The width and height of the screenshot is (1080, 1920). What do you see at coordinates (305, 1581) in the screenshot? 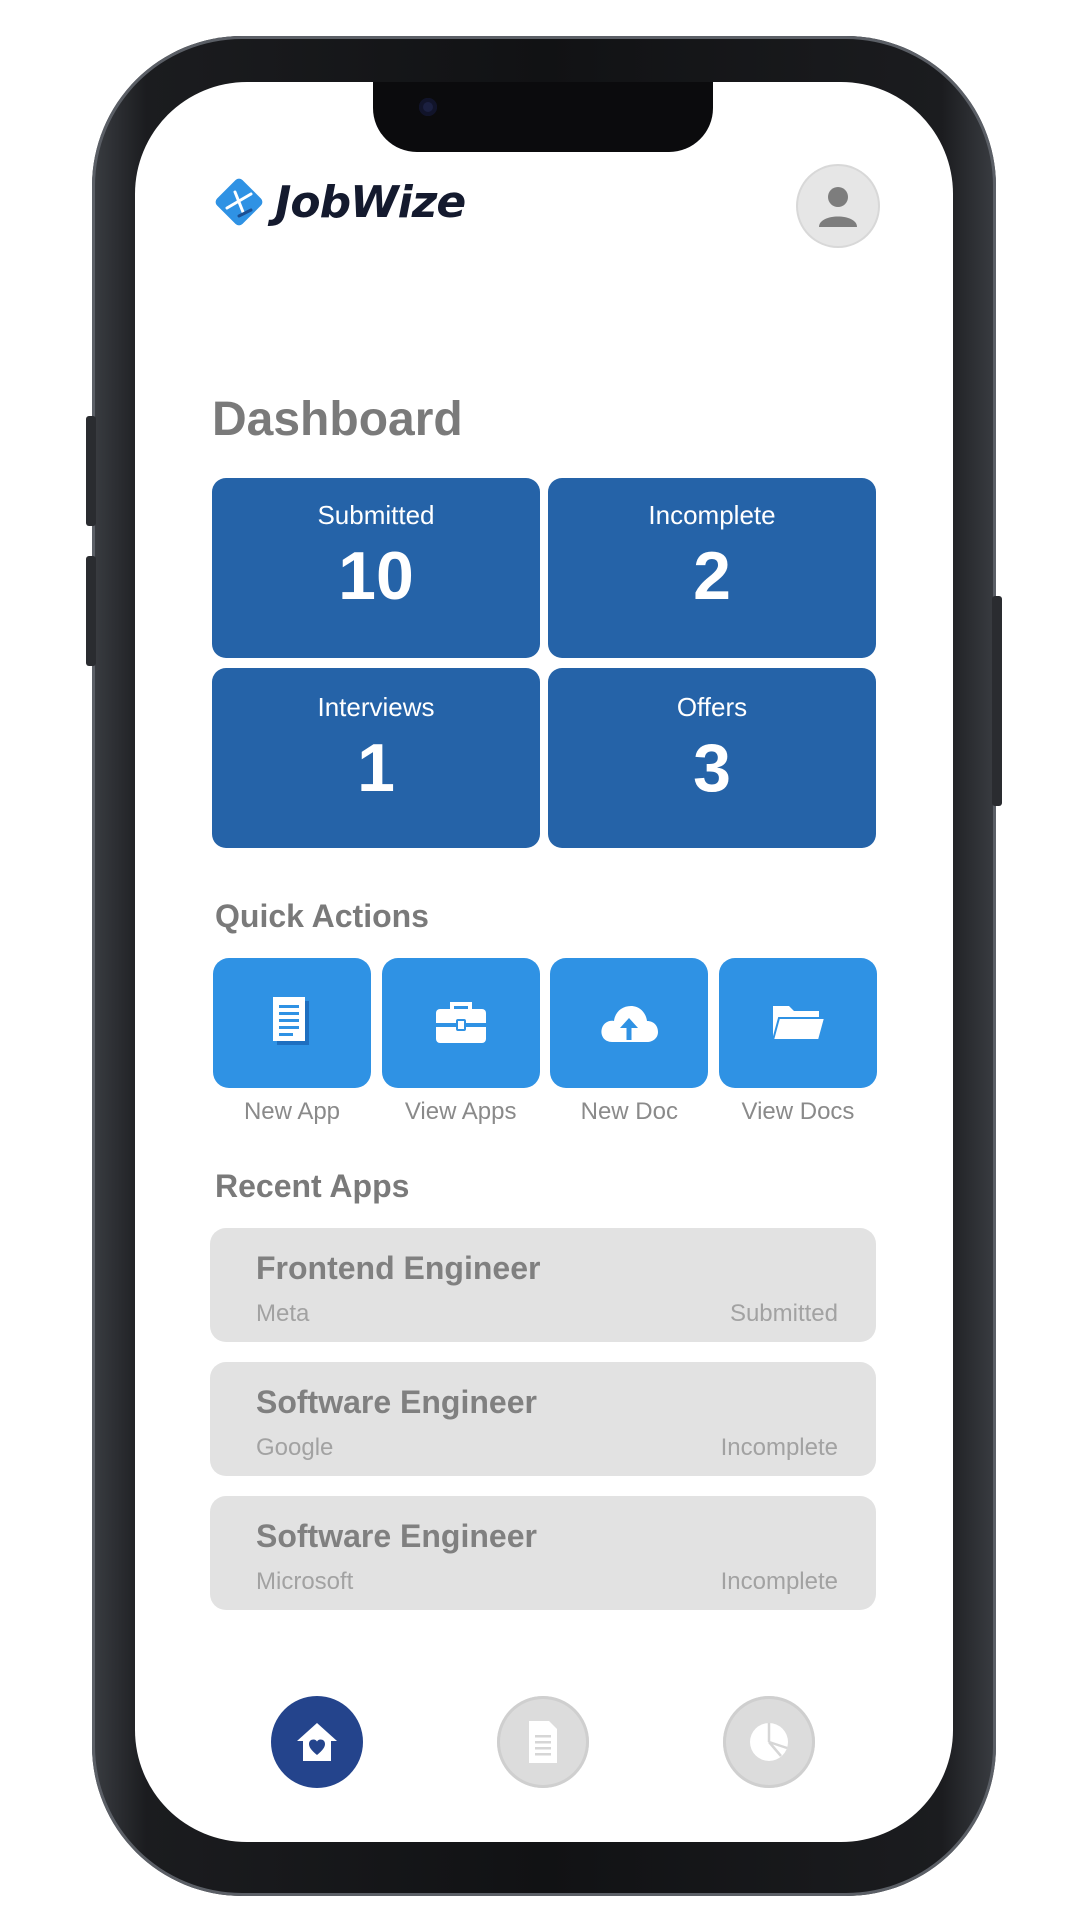
I see `company-name: Microsoft` at bounding box center [305, 1581].